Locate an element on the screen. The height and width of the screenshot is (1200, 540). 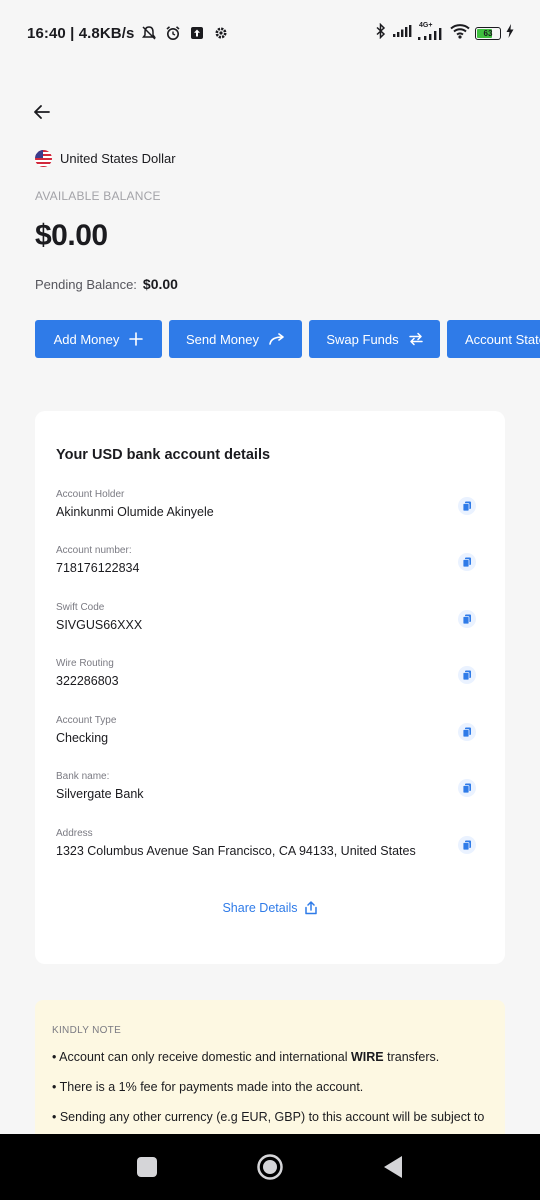
wifi-icon is located at coordinates (460, 33).